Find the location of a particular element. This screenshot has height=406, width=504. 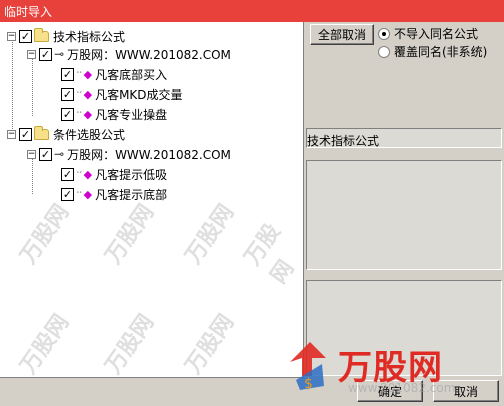

tree-item: ✓ ⠒ ◆ 凡客MKD成交量 is located at coordinates (122, 94).